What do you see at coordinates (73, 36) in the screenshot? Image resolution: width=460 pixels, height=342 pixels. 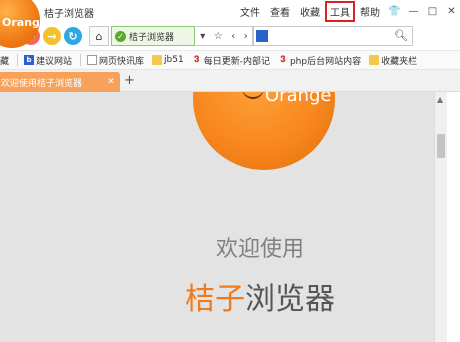 I see `refresh-button: ↻` at bounding box center [73, 36].